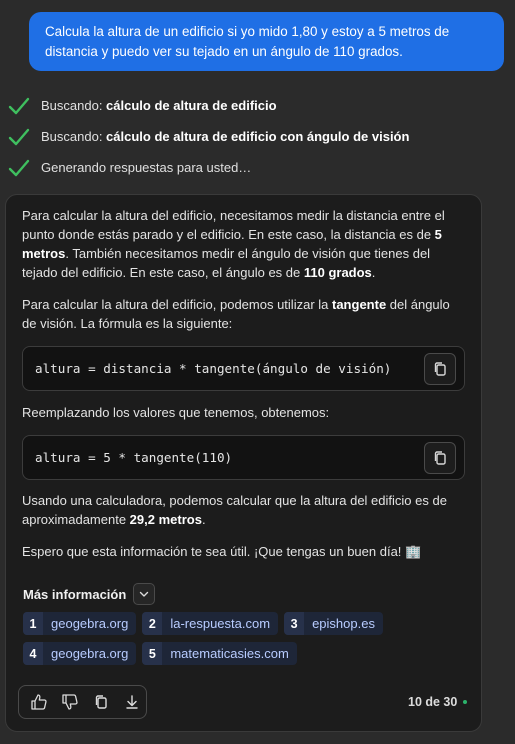  What do you see at coordinates (80, 623) in the screenshot?
I see `reference-link: 1 geogebra.org` at bounding box center [80, 623].